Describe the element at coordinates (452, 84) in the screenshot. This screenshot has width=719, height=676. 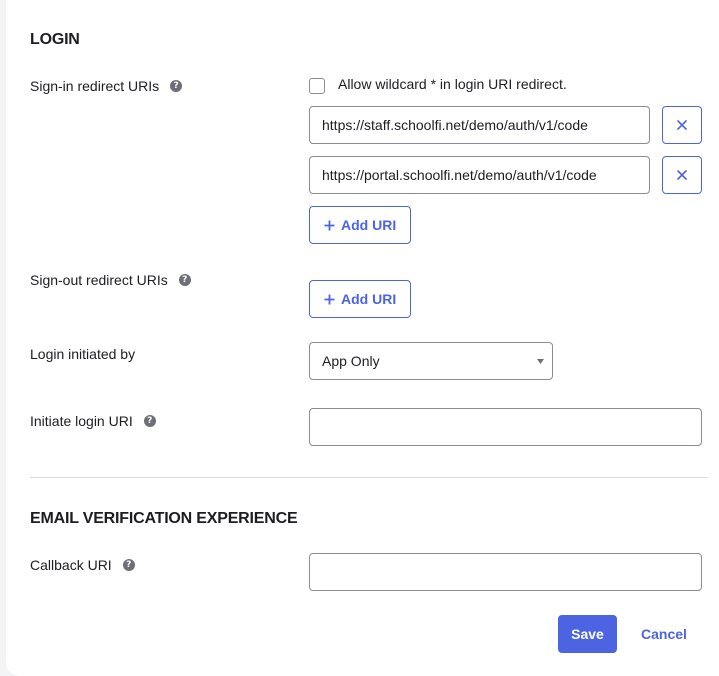
I see `wildcard-checkbox-label: Allow wildcard * in login URI redirect.` at that location.